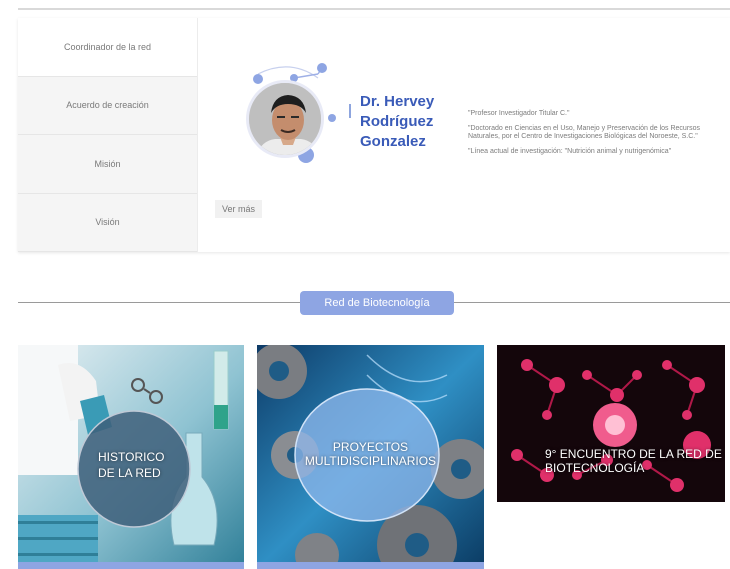  I want to click on molecules-image, so click(611, 423).